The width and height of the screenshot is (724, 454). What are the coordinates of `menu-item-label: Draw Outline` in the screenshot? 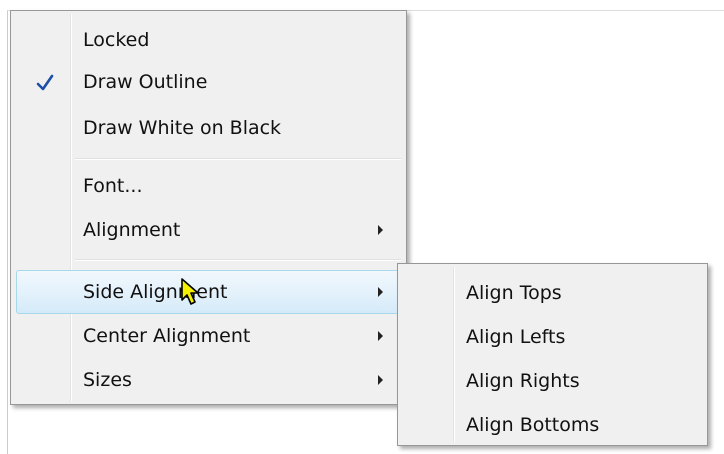 It's located at (145, 82).